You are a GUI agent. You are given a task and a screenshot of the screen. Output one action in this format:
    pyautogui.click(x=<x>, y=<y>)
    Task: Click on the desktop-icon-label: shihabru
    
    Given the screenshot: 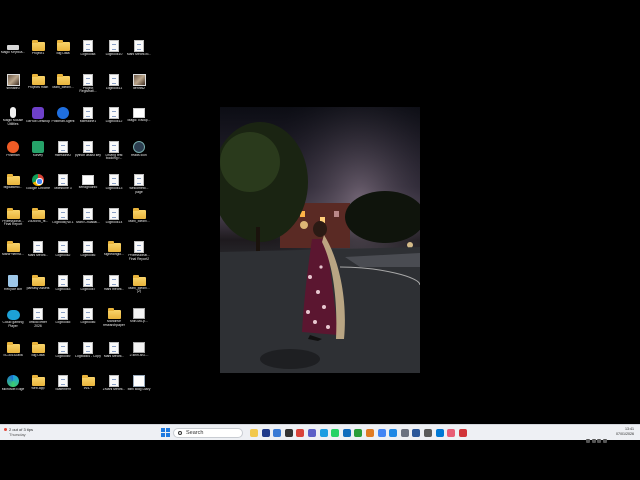 What is the action you would take?
    pyautogui.click(x=13, y=88)
    